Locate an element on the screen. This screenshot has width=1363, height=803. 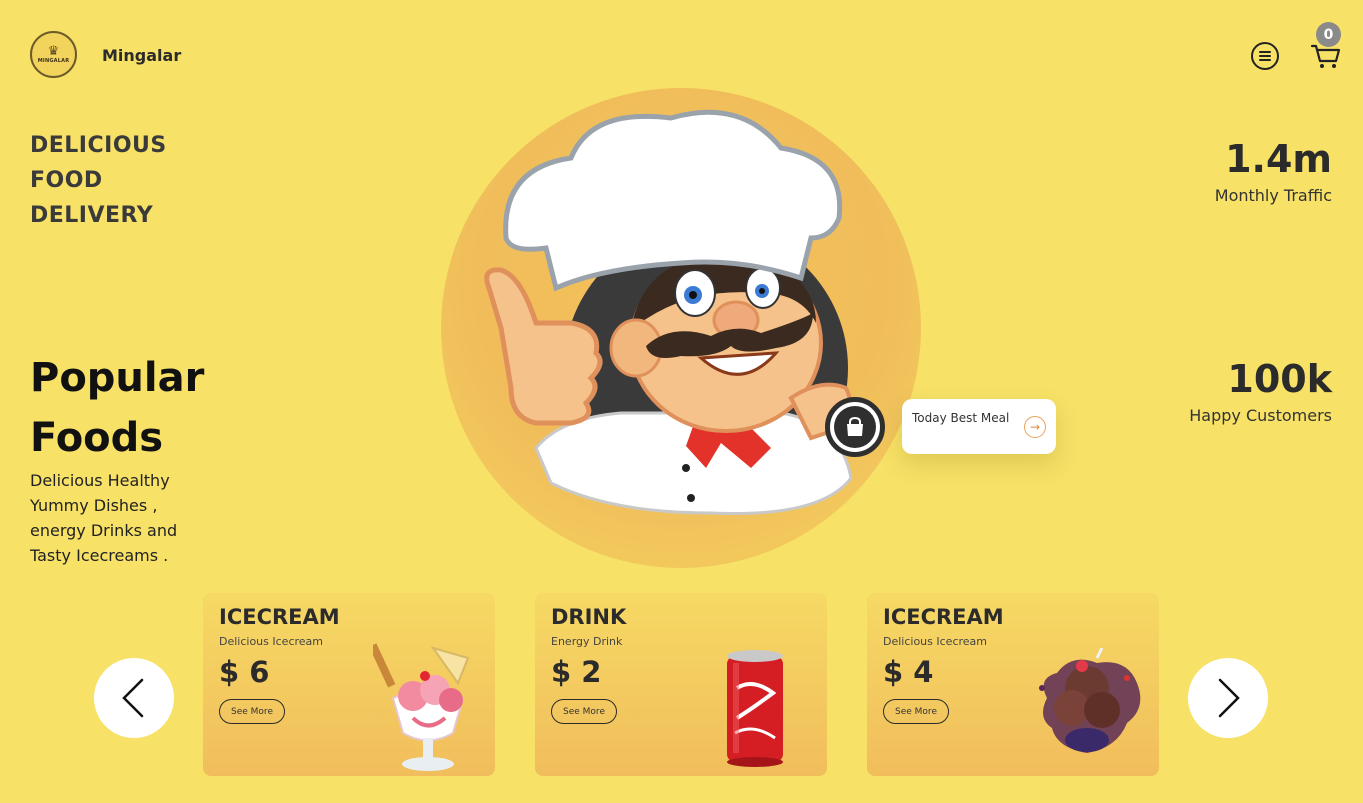
chevron-left-icon is located at coordinates (133, 698).